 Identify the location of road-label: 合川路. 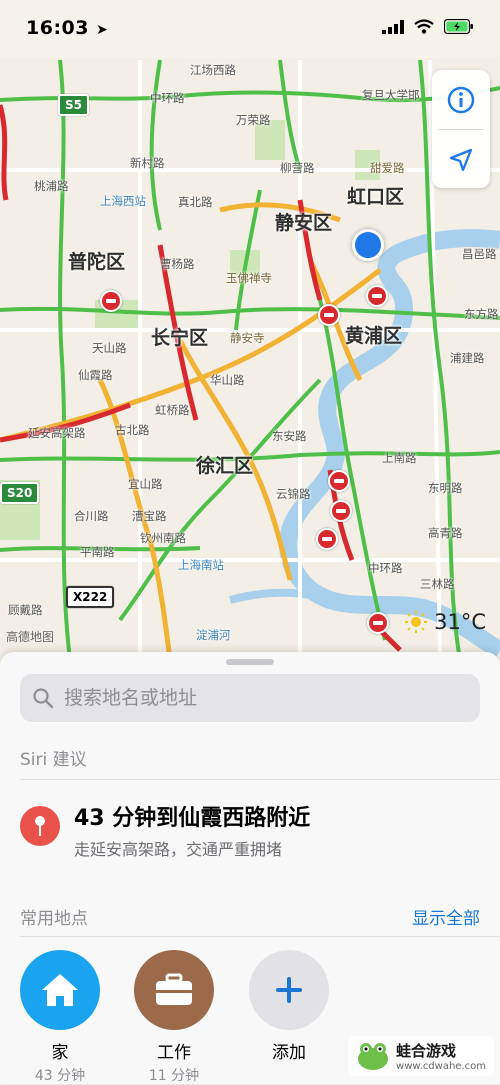
(91, 516).